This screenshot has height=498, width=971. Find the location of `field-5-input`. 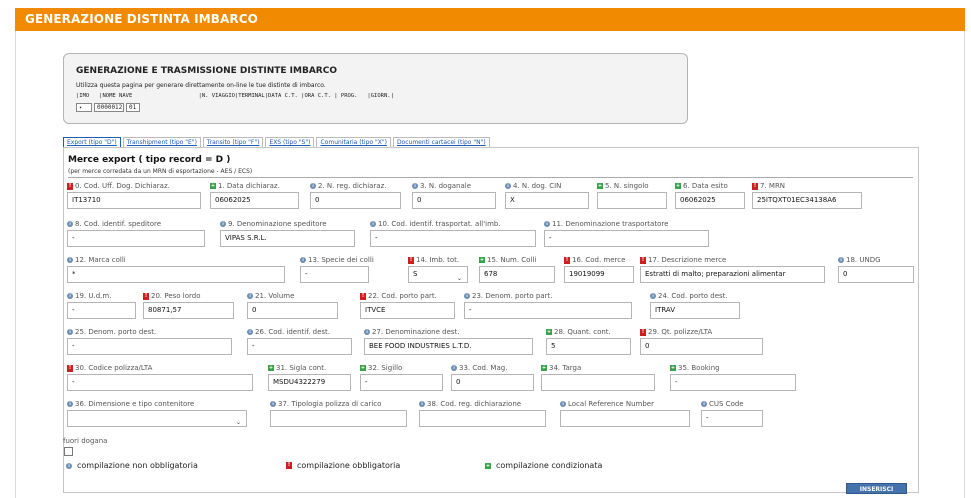

field-5-input is located at coordinates (632, 200).